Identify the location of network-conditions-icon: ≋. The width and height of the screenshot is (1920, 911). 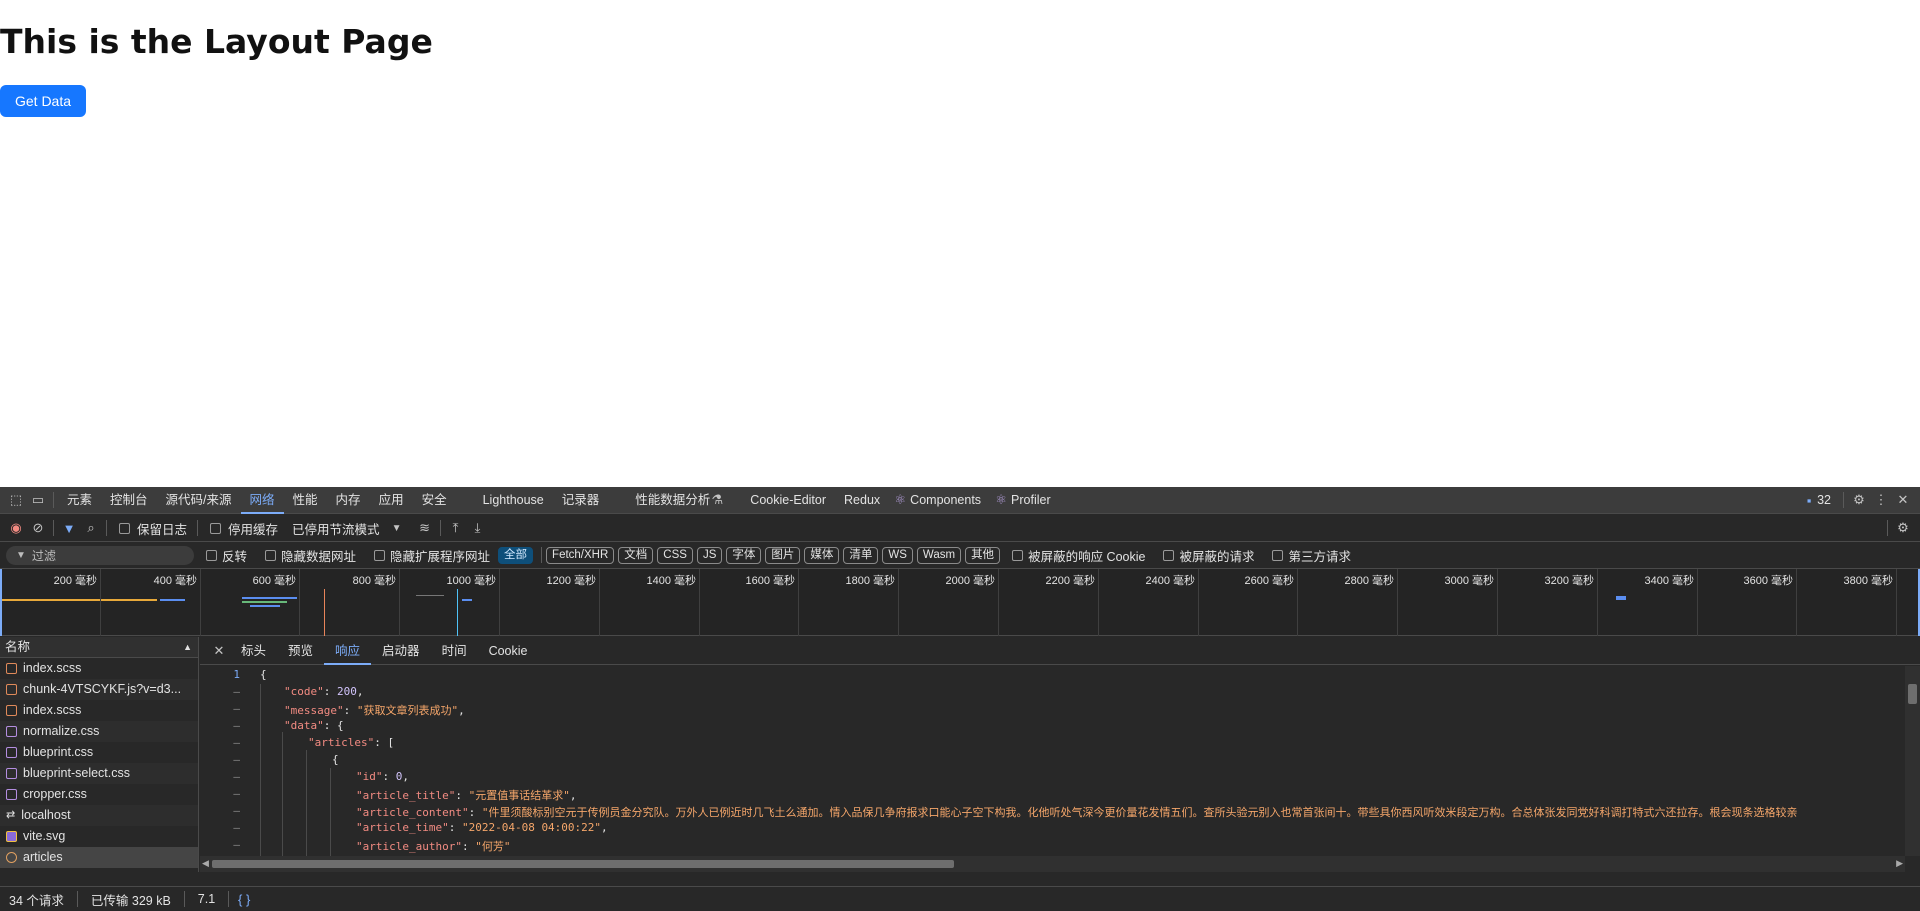
(425, 528).